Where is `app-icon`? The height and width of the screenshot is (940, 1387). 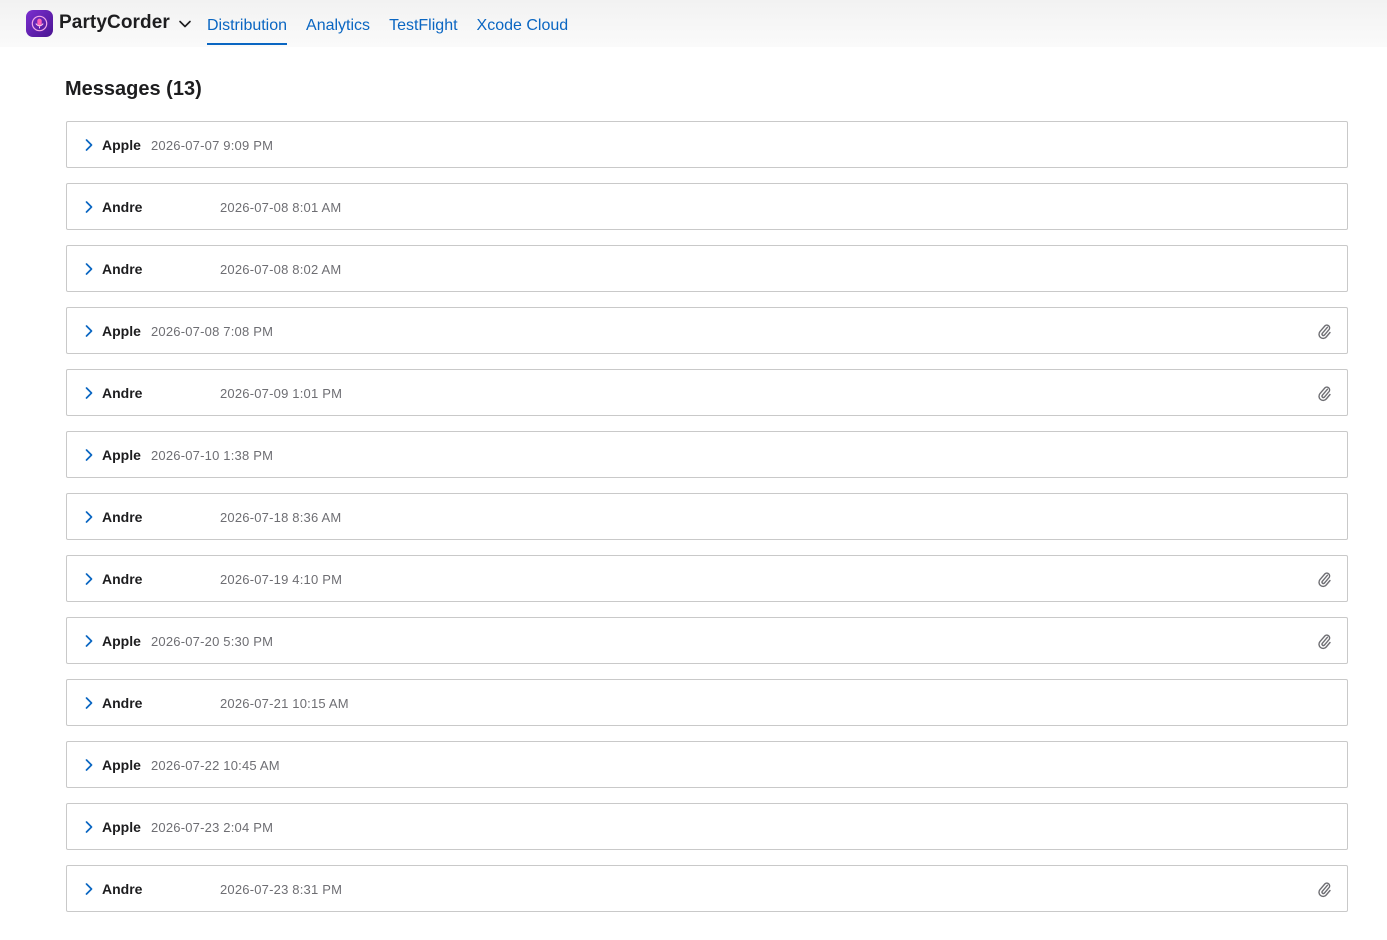 app-icon is located at coordinates (39, 23).